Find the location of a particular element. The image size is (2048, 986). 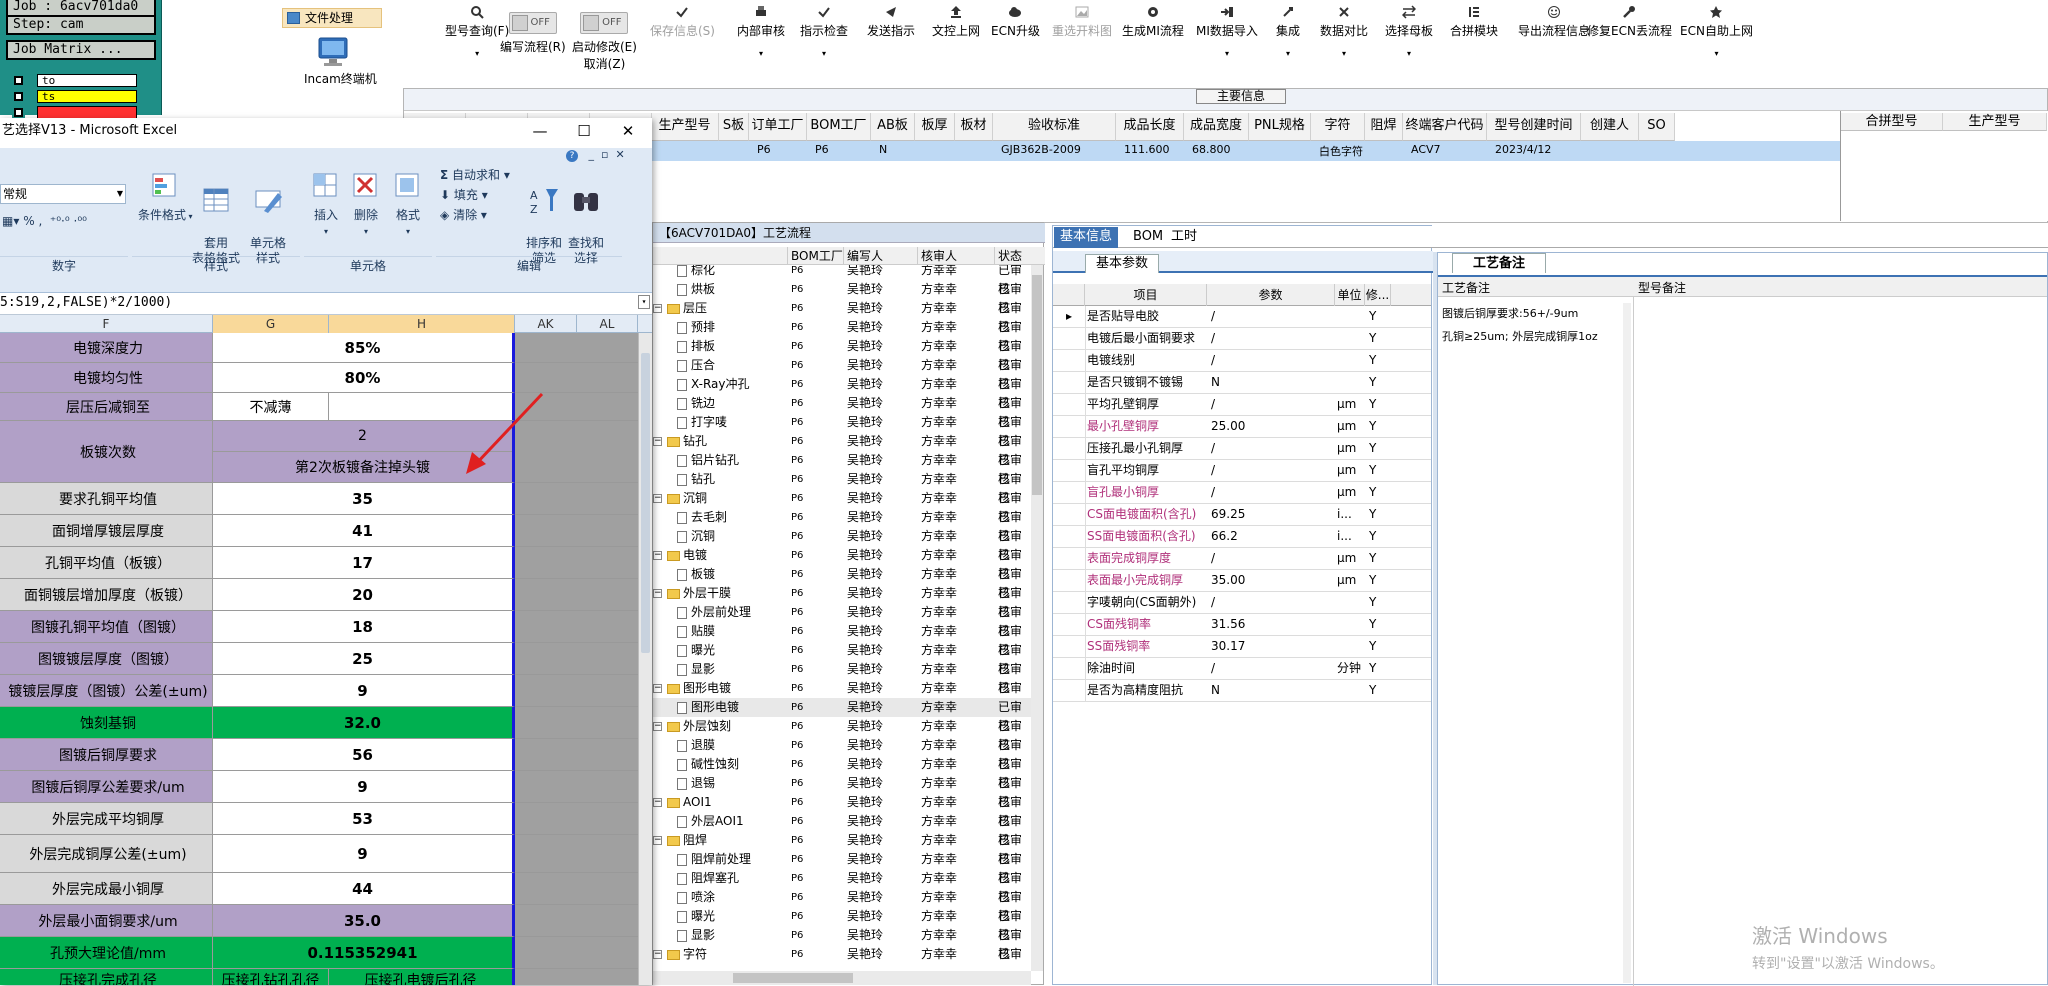

process-row: 钻孔 P6 吴艳玲 方幸幸 已审核 is located at coordinates (843, 487).